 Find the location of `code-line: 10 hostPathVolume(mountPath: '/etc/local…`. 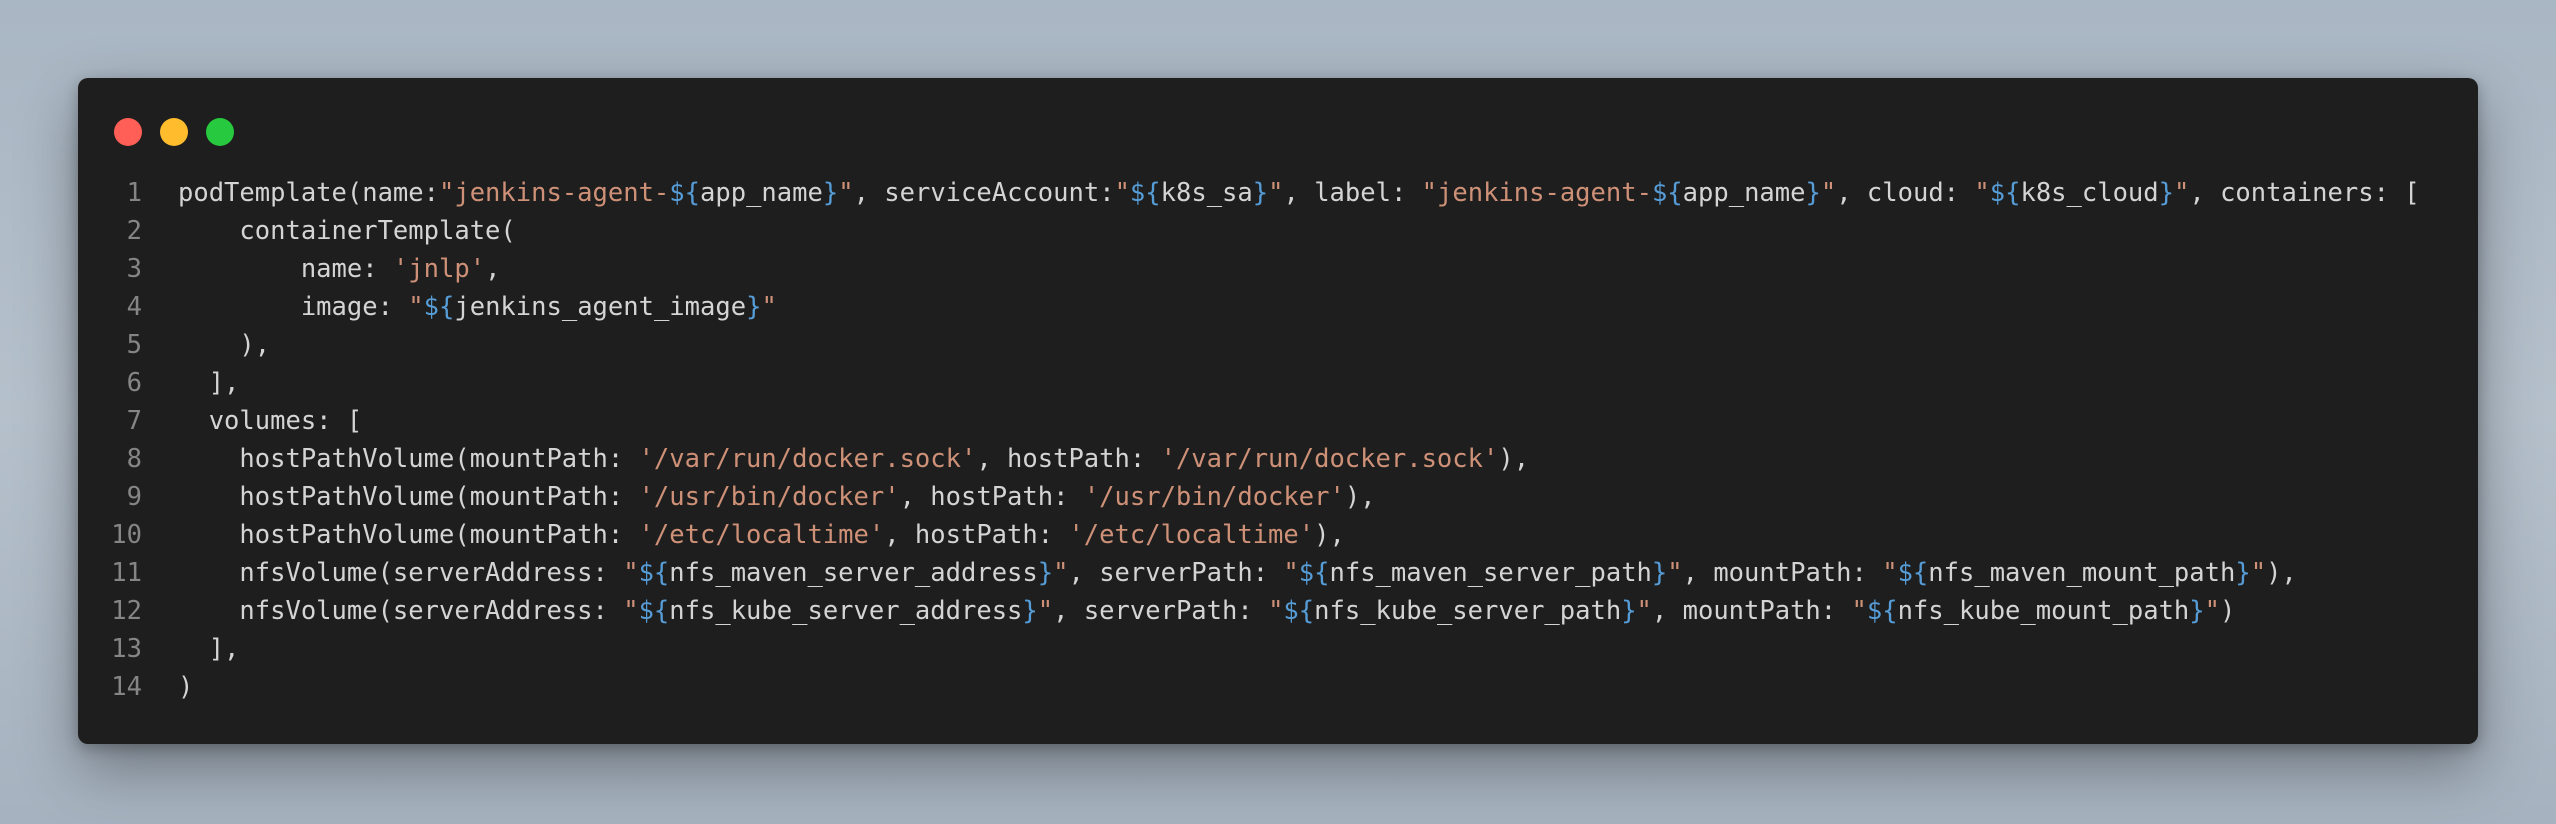

code-line: 10 hostPathVolume(mountPath: '/etc/local… is located at coordinates (1278, 535).